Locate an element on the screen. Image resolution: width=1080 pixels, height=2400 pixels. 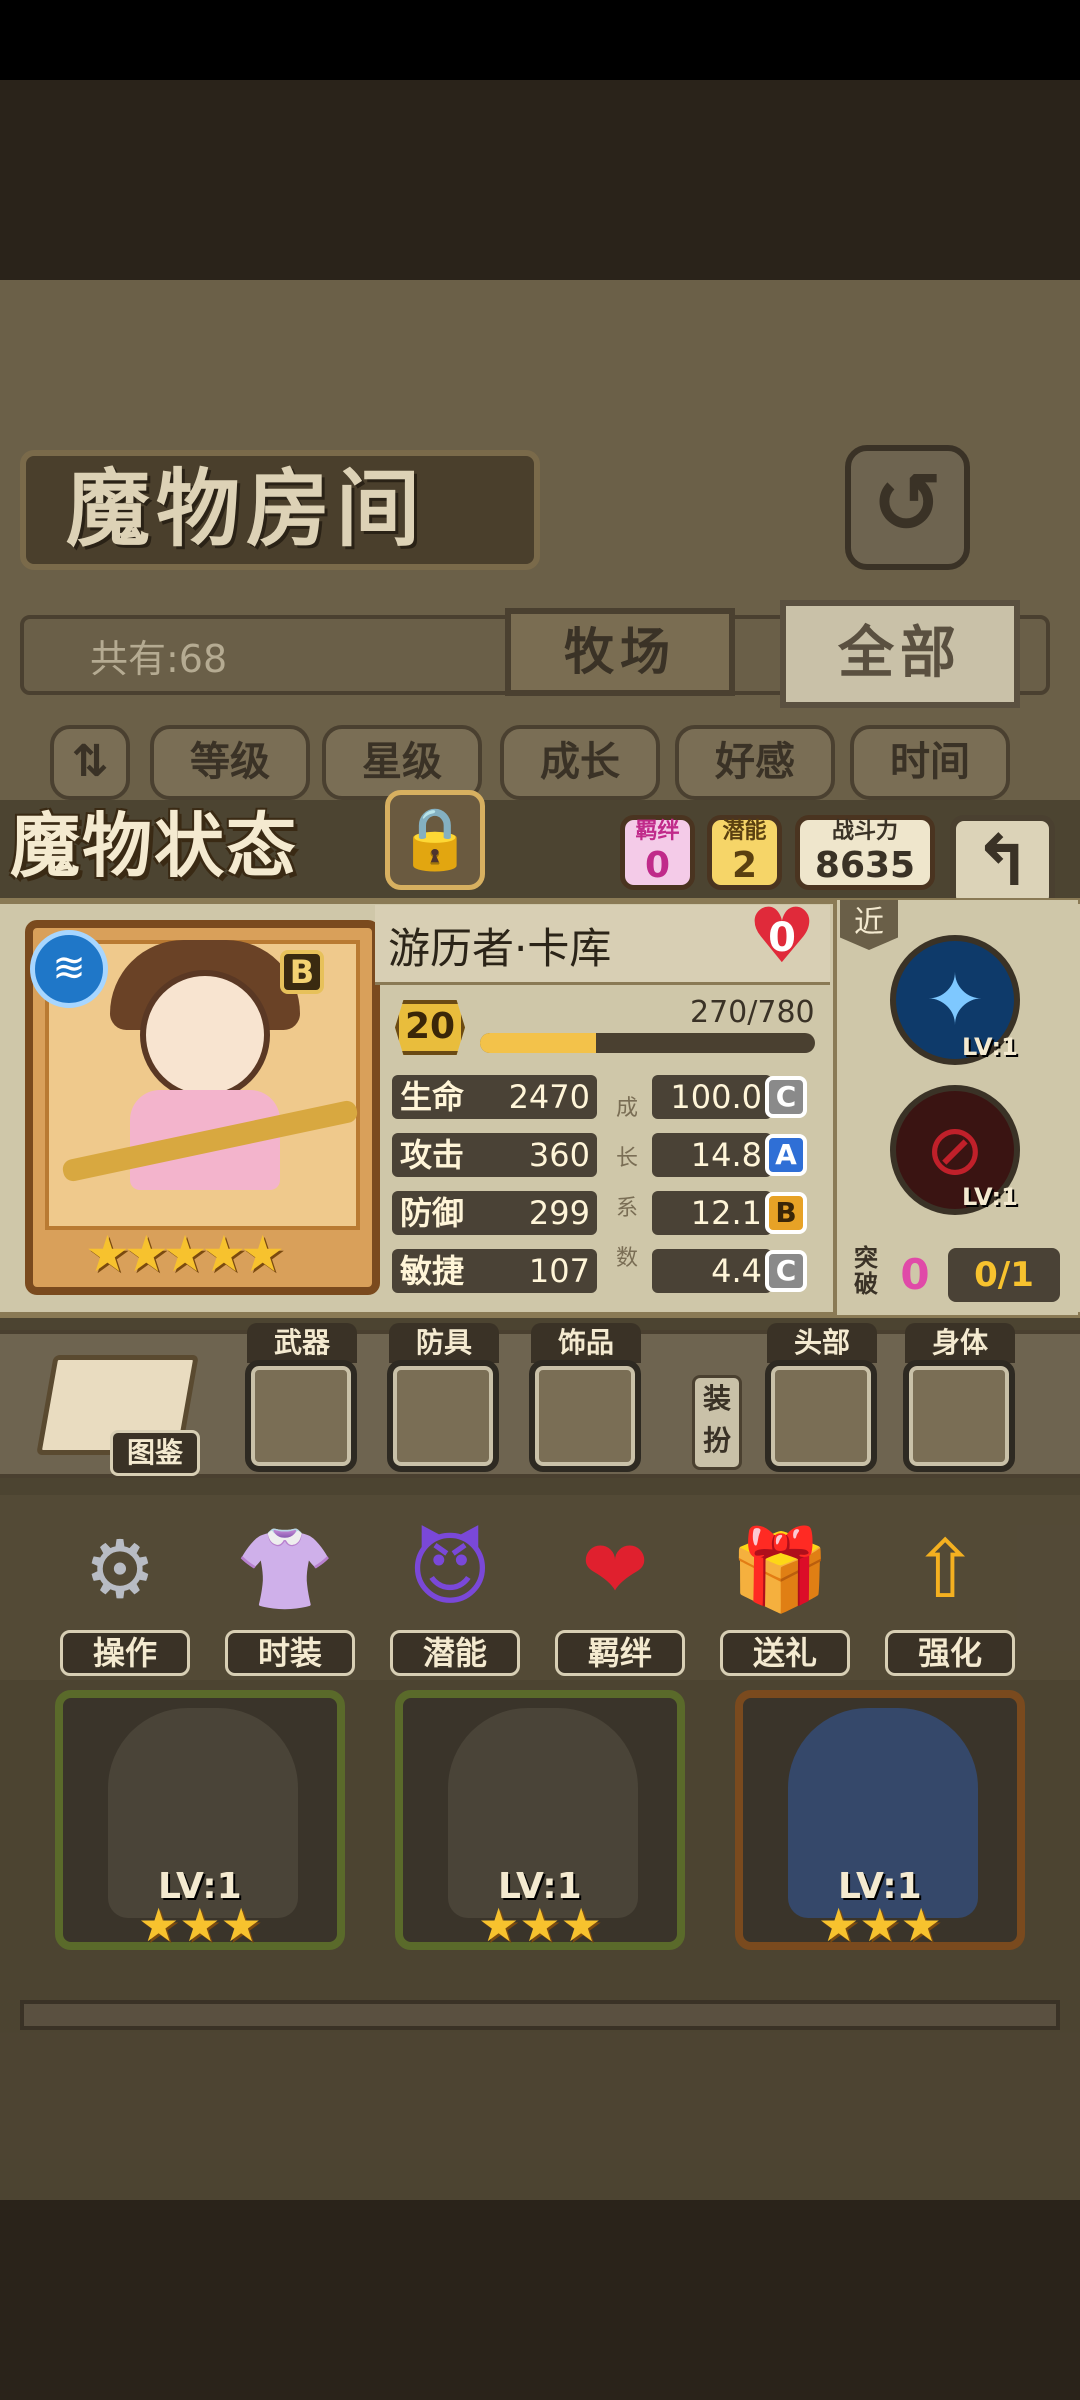
tab-all: 全部 is located at coordinates (900, 654).